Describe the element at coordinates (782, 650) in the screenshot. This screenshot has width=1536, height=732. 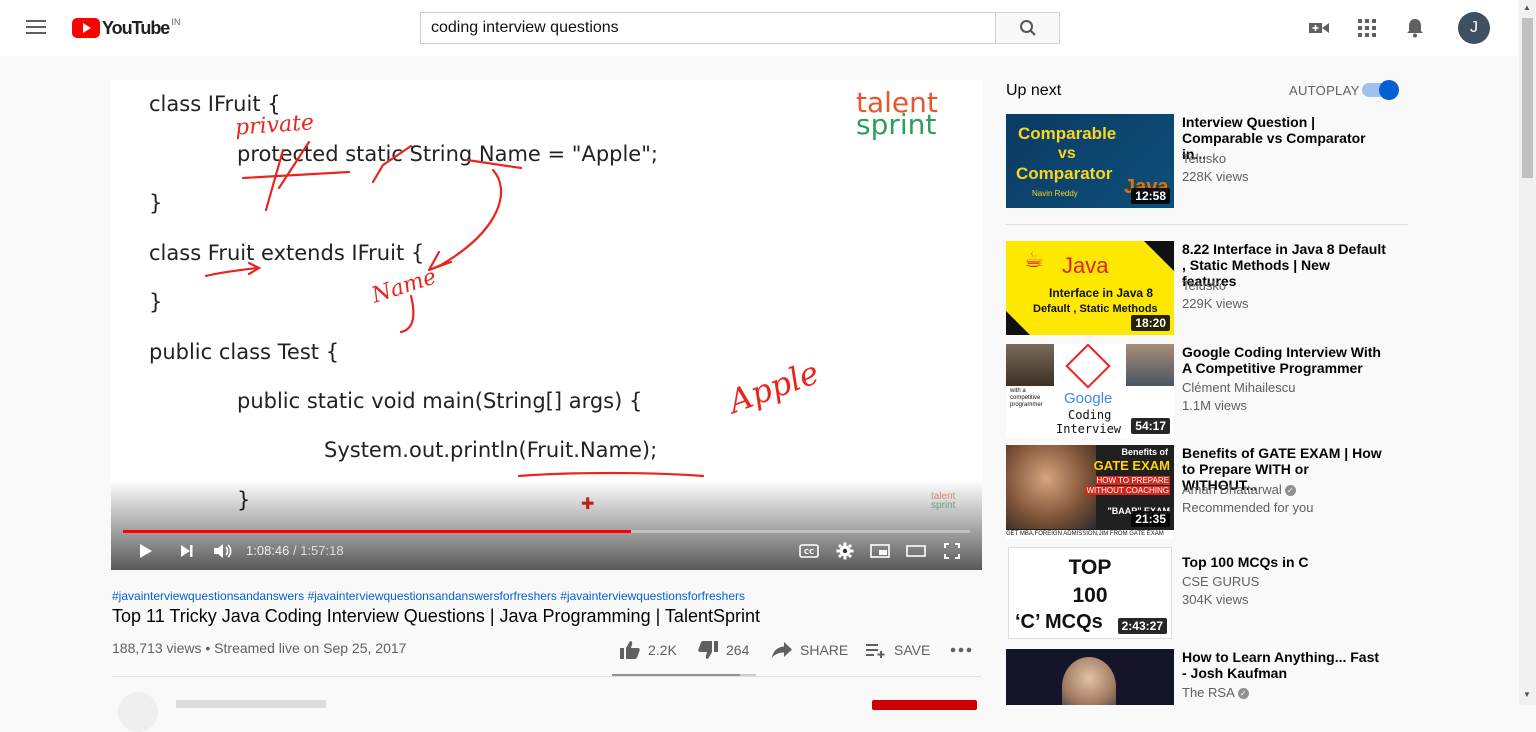
I see `share-arrow-icon` at that location.